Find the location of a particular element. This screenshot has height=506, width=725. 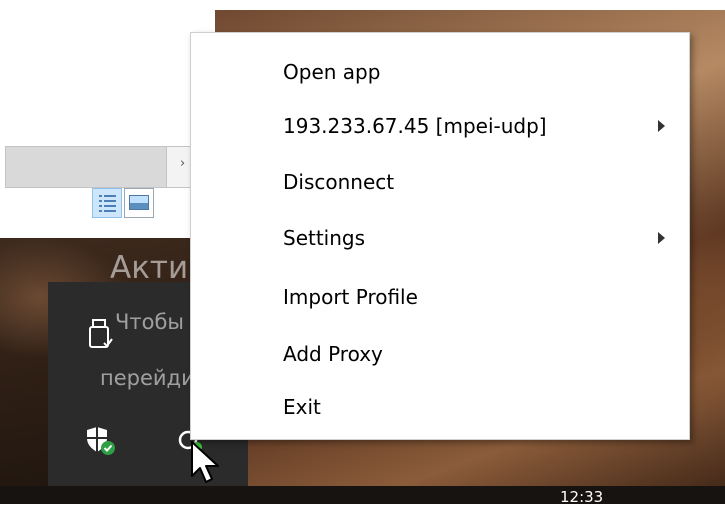

windows-security-tray-icon is located at coordinates (100, 440).